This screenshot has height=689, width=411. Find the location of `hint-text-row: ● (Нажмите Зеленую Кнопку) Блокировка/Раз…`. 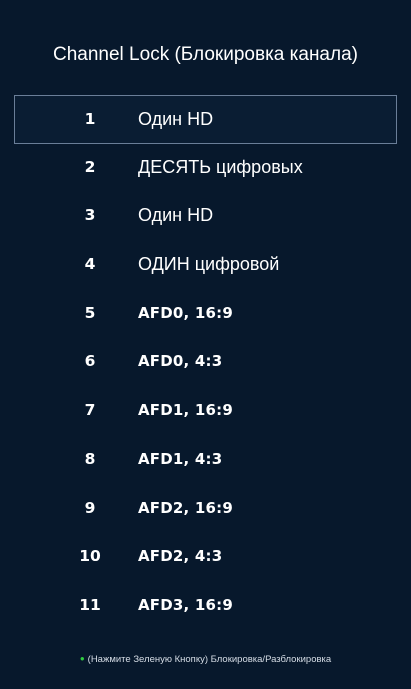

hint-text-row: ● (Нажмите Зеленую Кнопку) Блокировка/Раз… is located at coordinates (205, 659).